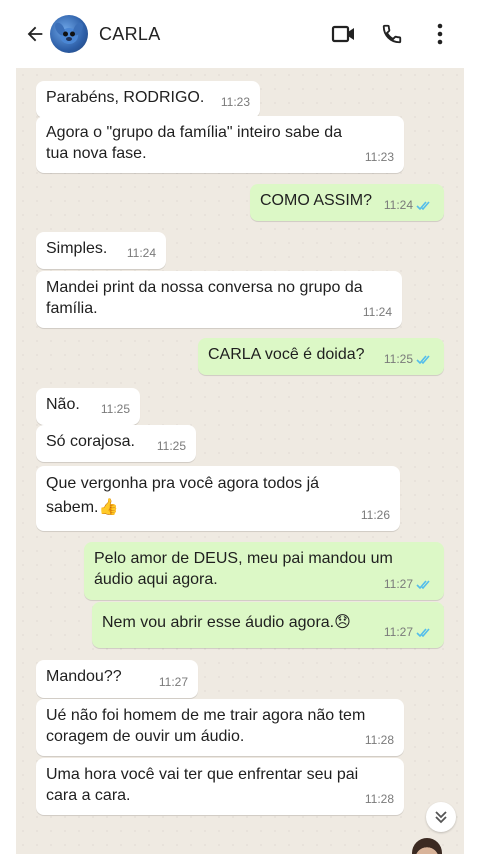 The height and width of the screenshot is (854, 480). Describe the element at coordinates (427, 846) in the screenshot. I see `sender-avatar` at that location.